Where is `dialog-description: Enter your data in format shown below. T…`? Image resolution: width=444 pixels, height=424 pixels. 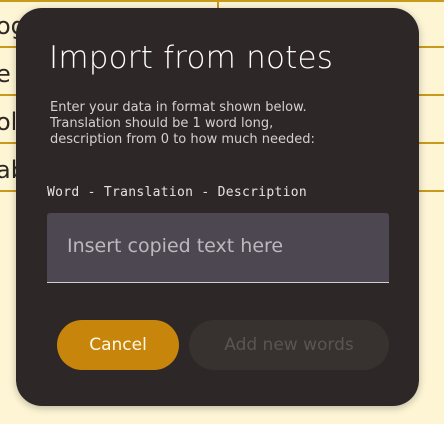
dialog-description: Enter your data in format shown below. T… is located at coordinates (225, 124).